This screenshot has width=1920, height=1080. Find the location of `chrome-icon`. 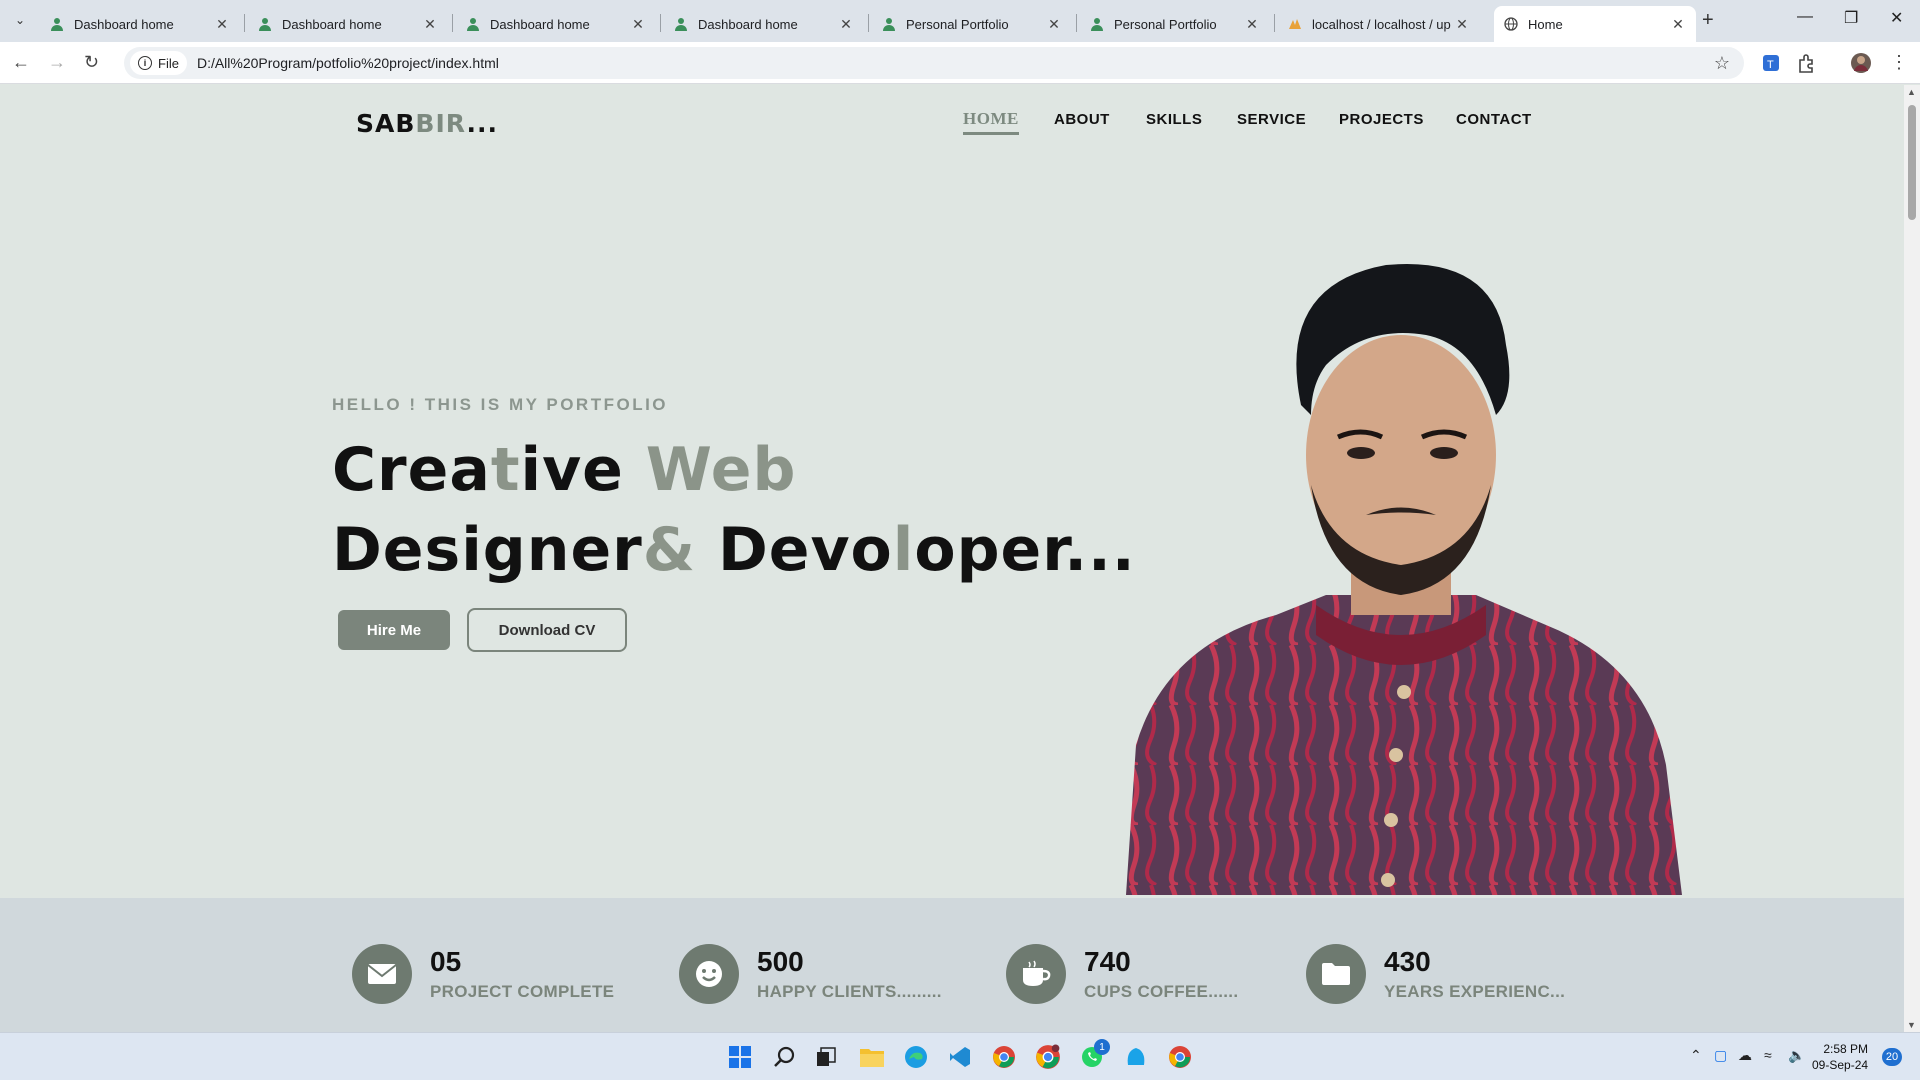

chrome-icon is located at coordinates (1004, 1057).